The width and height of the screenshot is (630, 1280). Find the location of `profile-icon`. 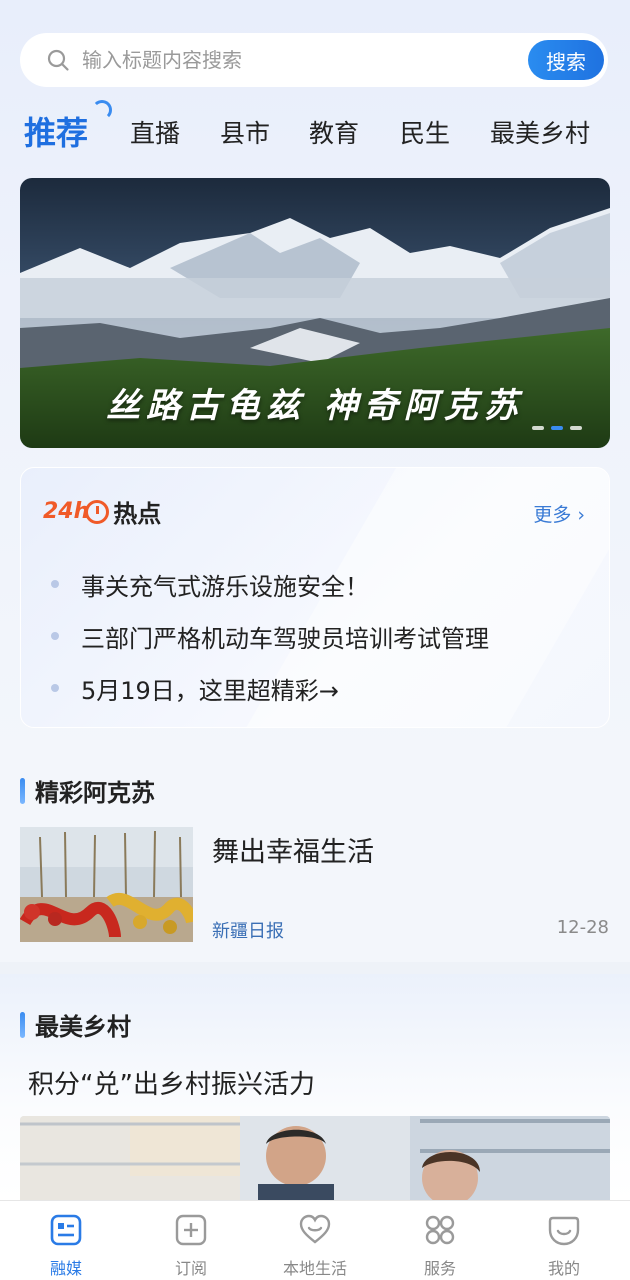

profile-icon is located at coordinates (564, 1231).